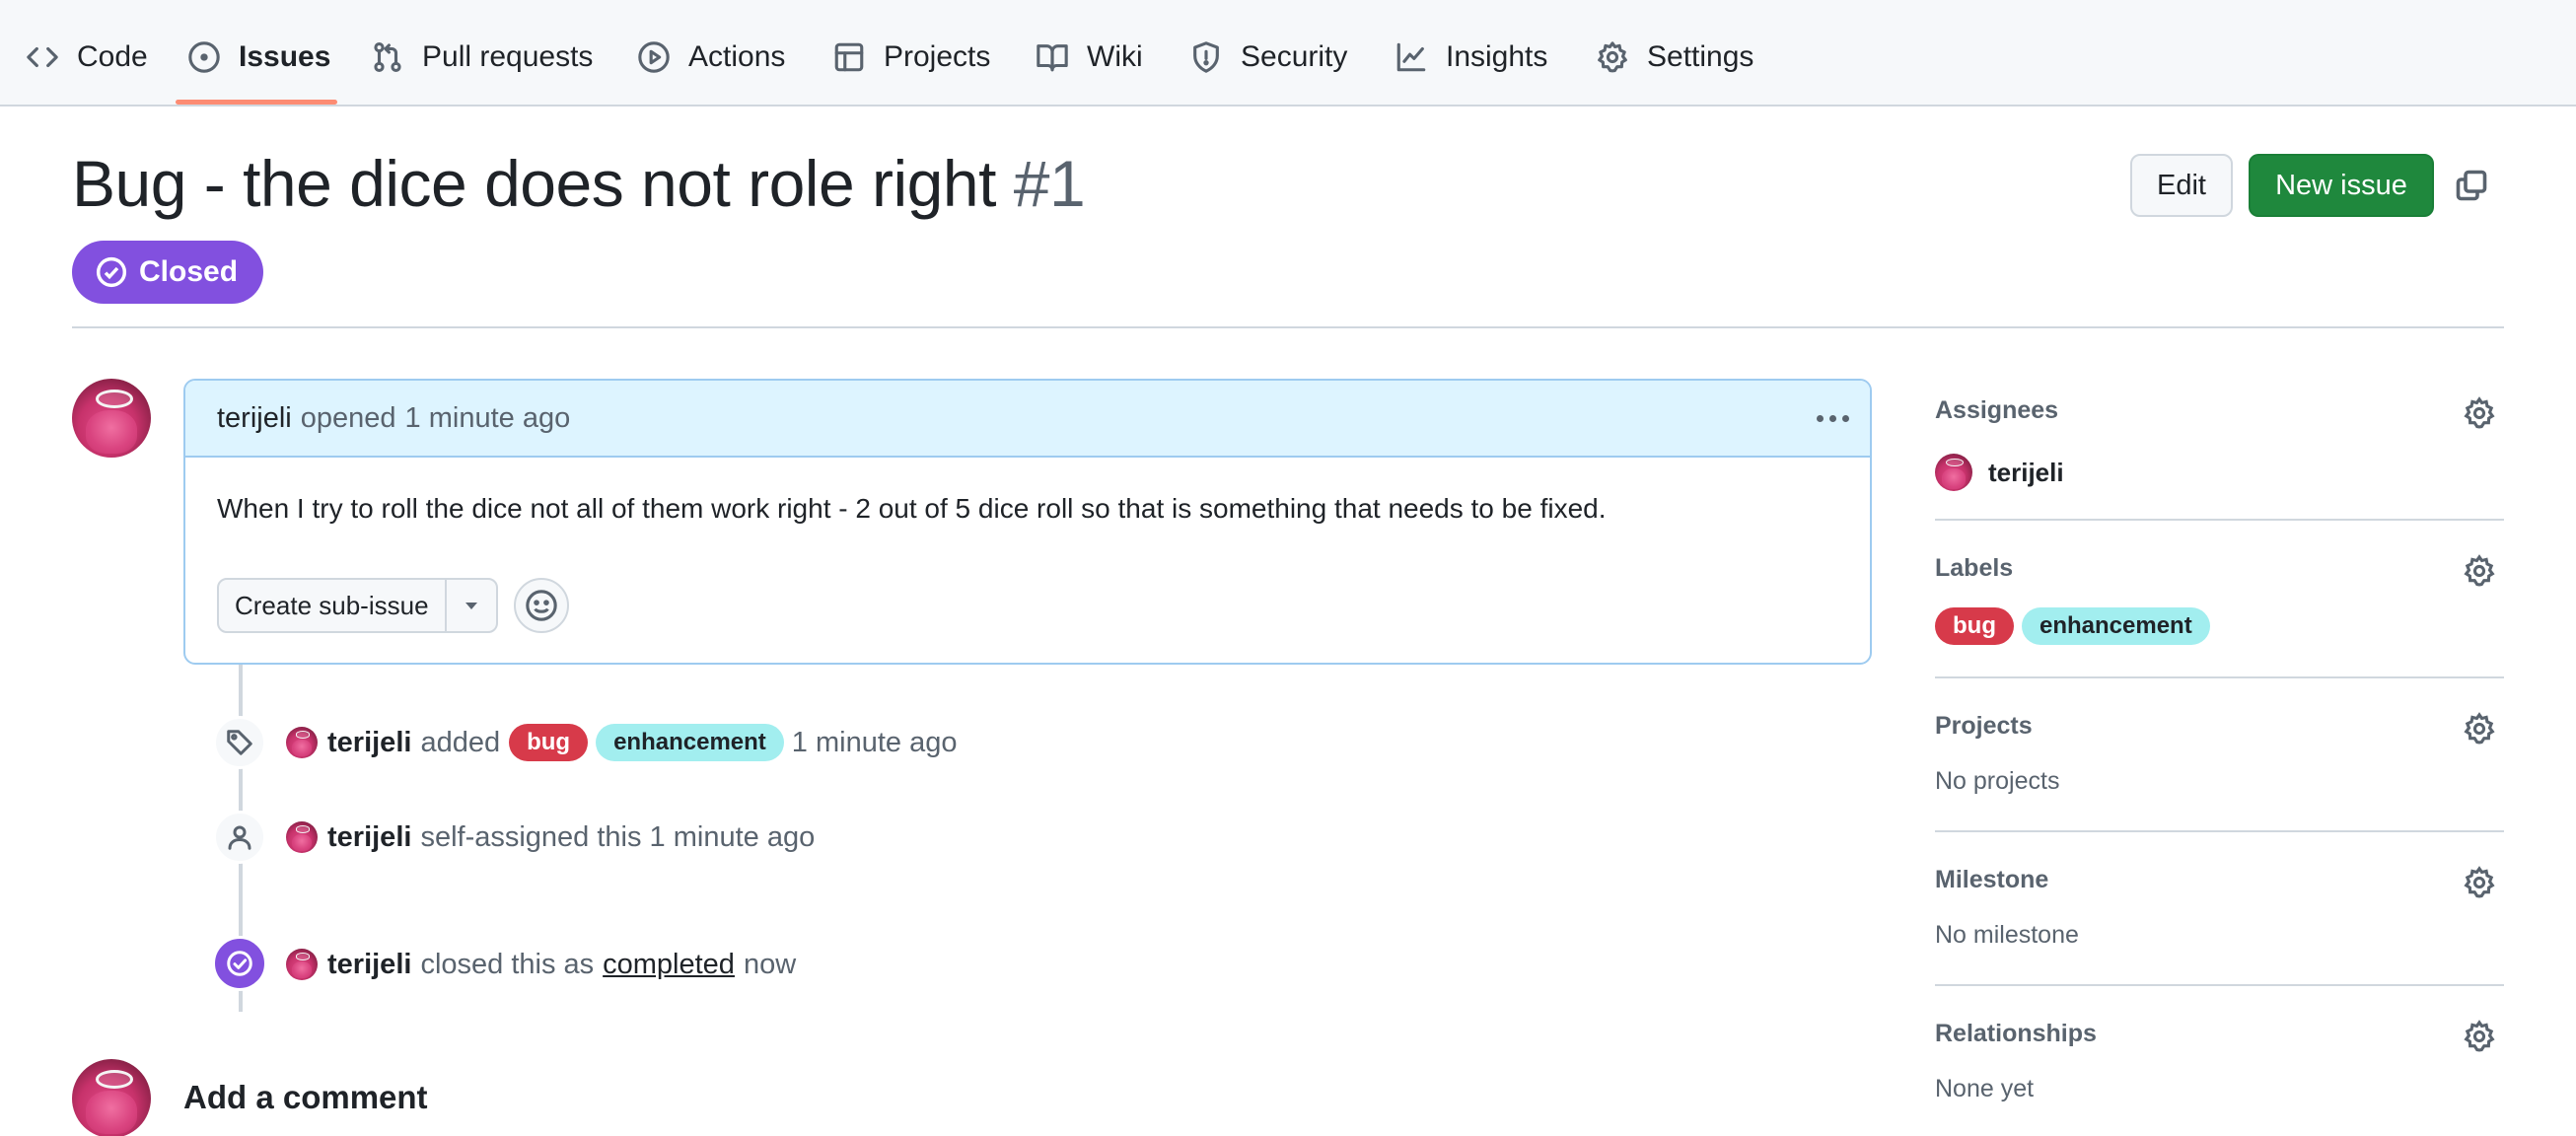  I want to click on add-comment-heading: Add a comment, so click(305, 1097).